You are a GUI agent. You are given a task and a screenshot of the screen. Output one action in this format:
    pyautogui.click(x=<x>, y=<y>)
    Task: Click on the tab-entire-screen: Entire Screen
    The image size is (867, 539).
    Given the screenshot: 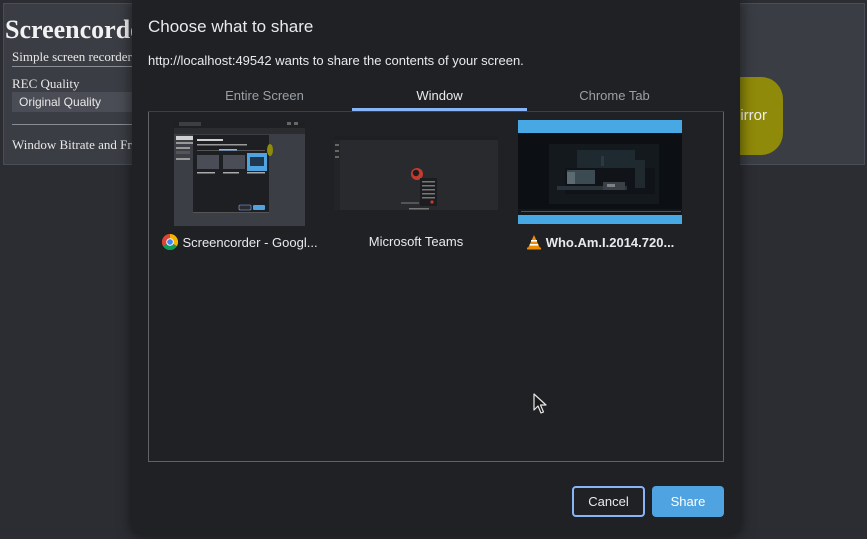 What is the action you would take?
    pyautogui.click(x=264, y=98)
    